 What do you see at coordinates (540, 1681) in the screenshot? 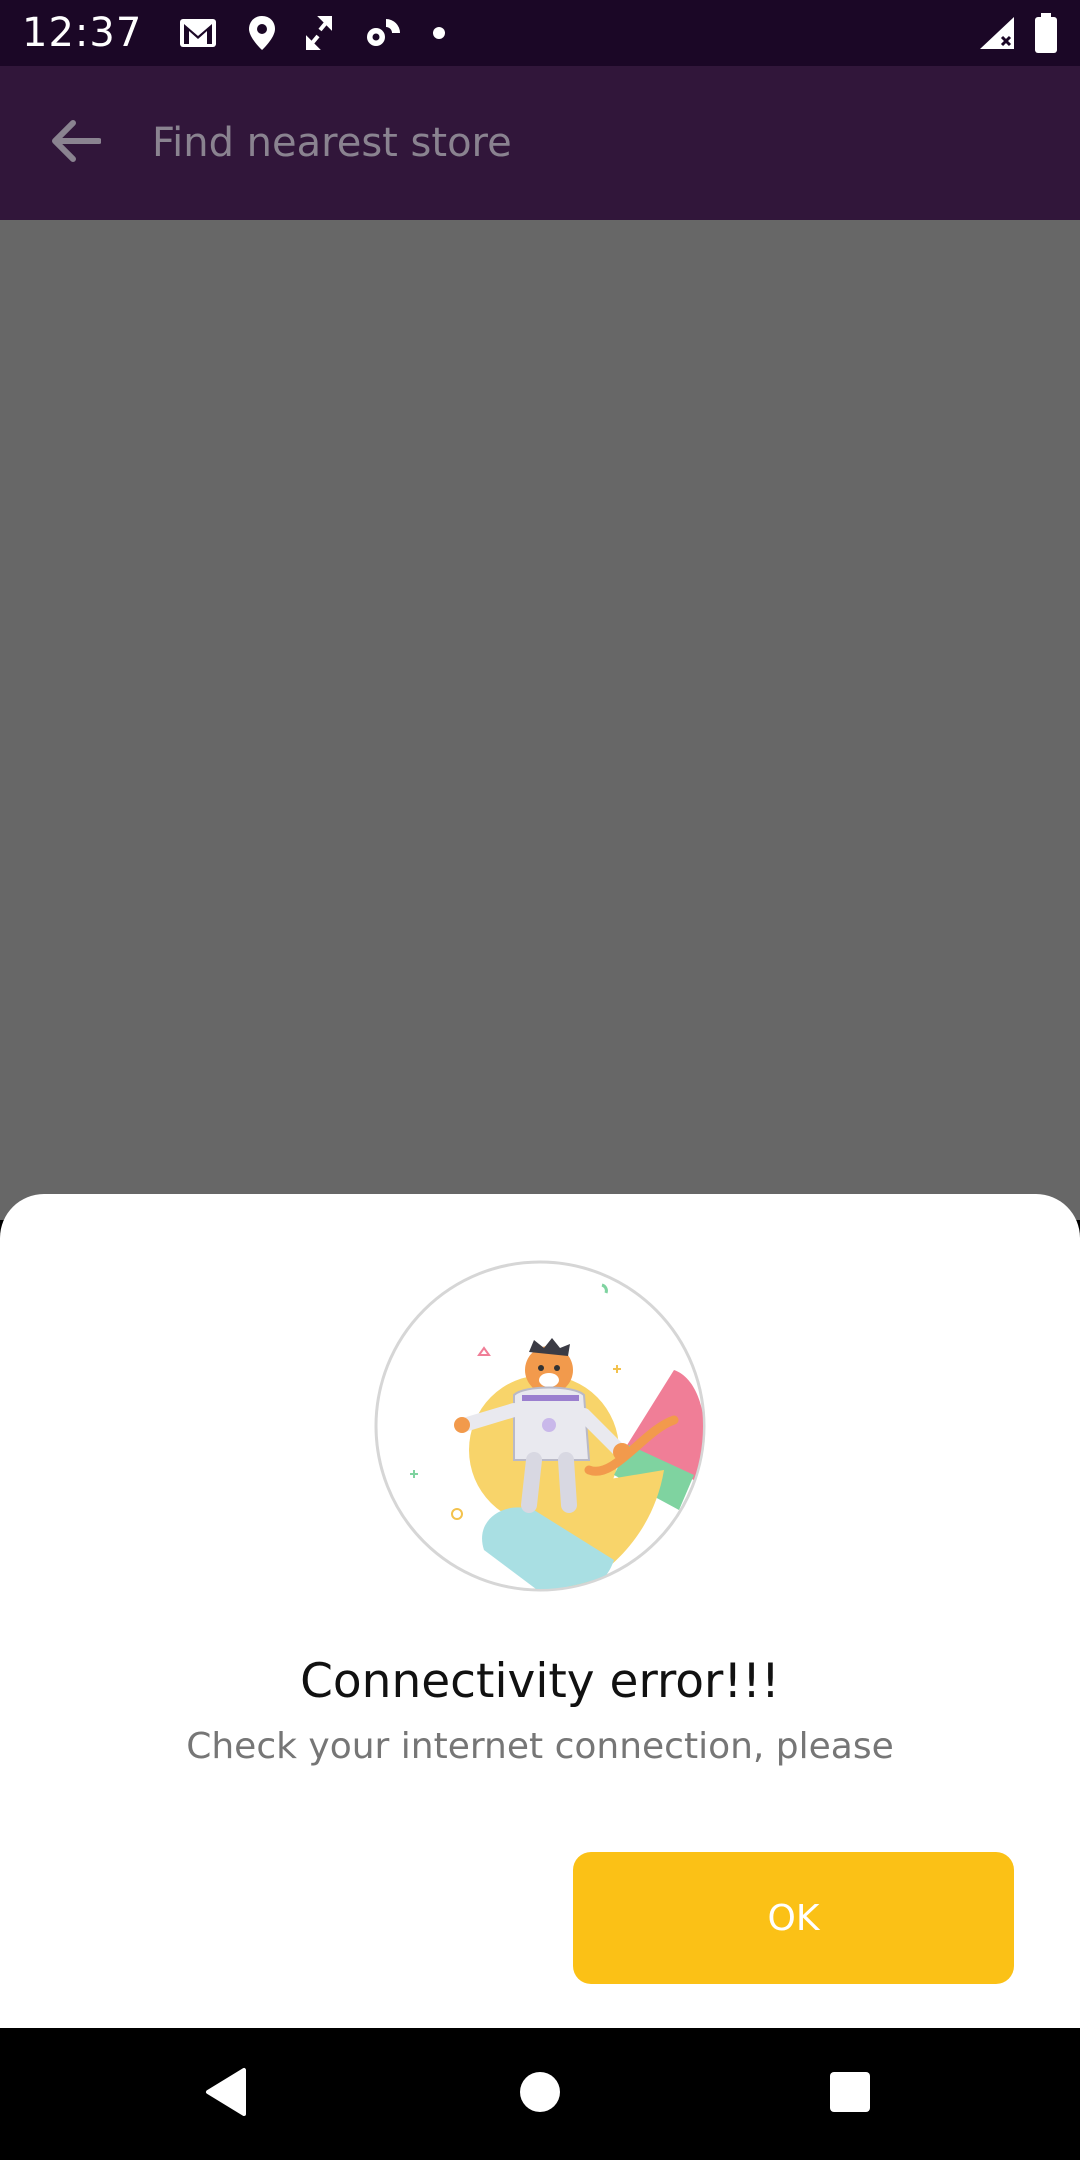
I see `dialog-title: Connectivity error!!!` at bounding box center [540, 1681].